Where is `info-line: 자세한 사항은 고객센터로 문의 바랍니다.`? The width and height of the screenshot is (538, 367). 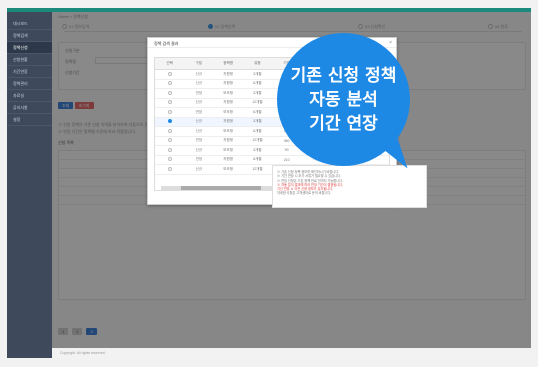
info-line: 자세한 사항은 고객센터로 문의 바랍니다. is located at coordinates (304, 193).